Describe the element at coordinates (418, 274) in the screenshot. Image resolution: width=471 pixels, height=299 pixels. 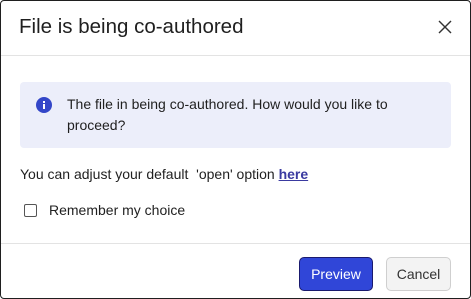
I see `cancel-button: Cancel` at that location.